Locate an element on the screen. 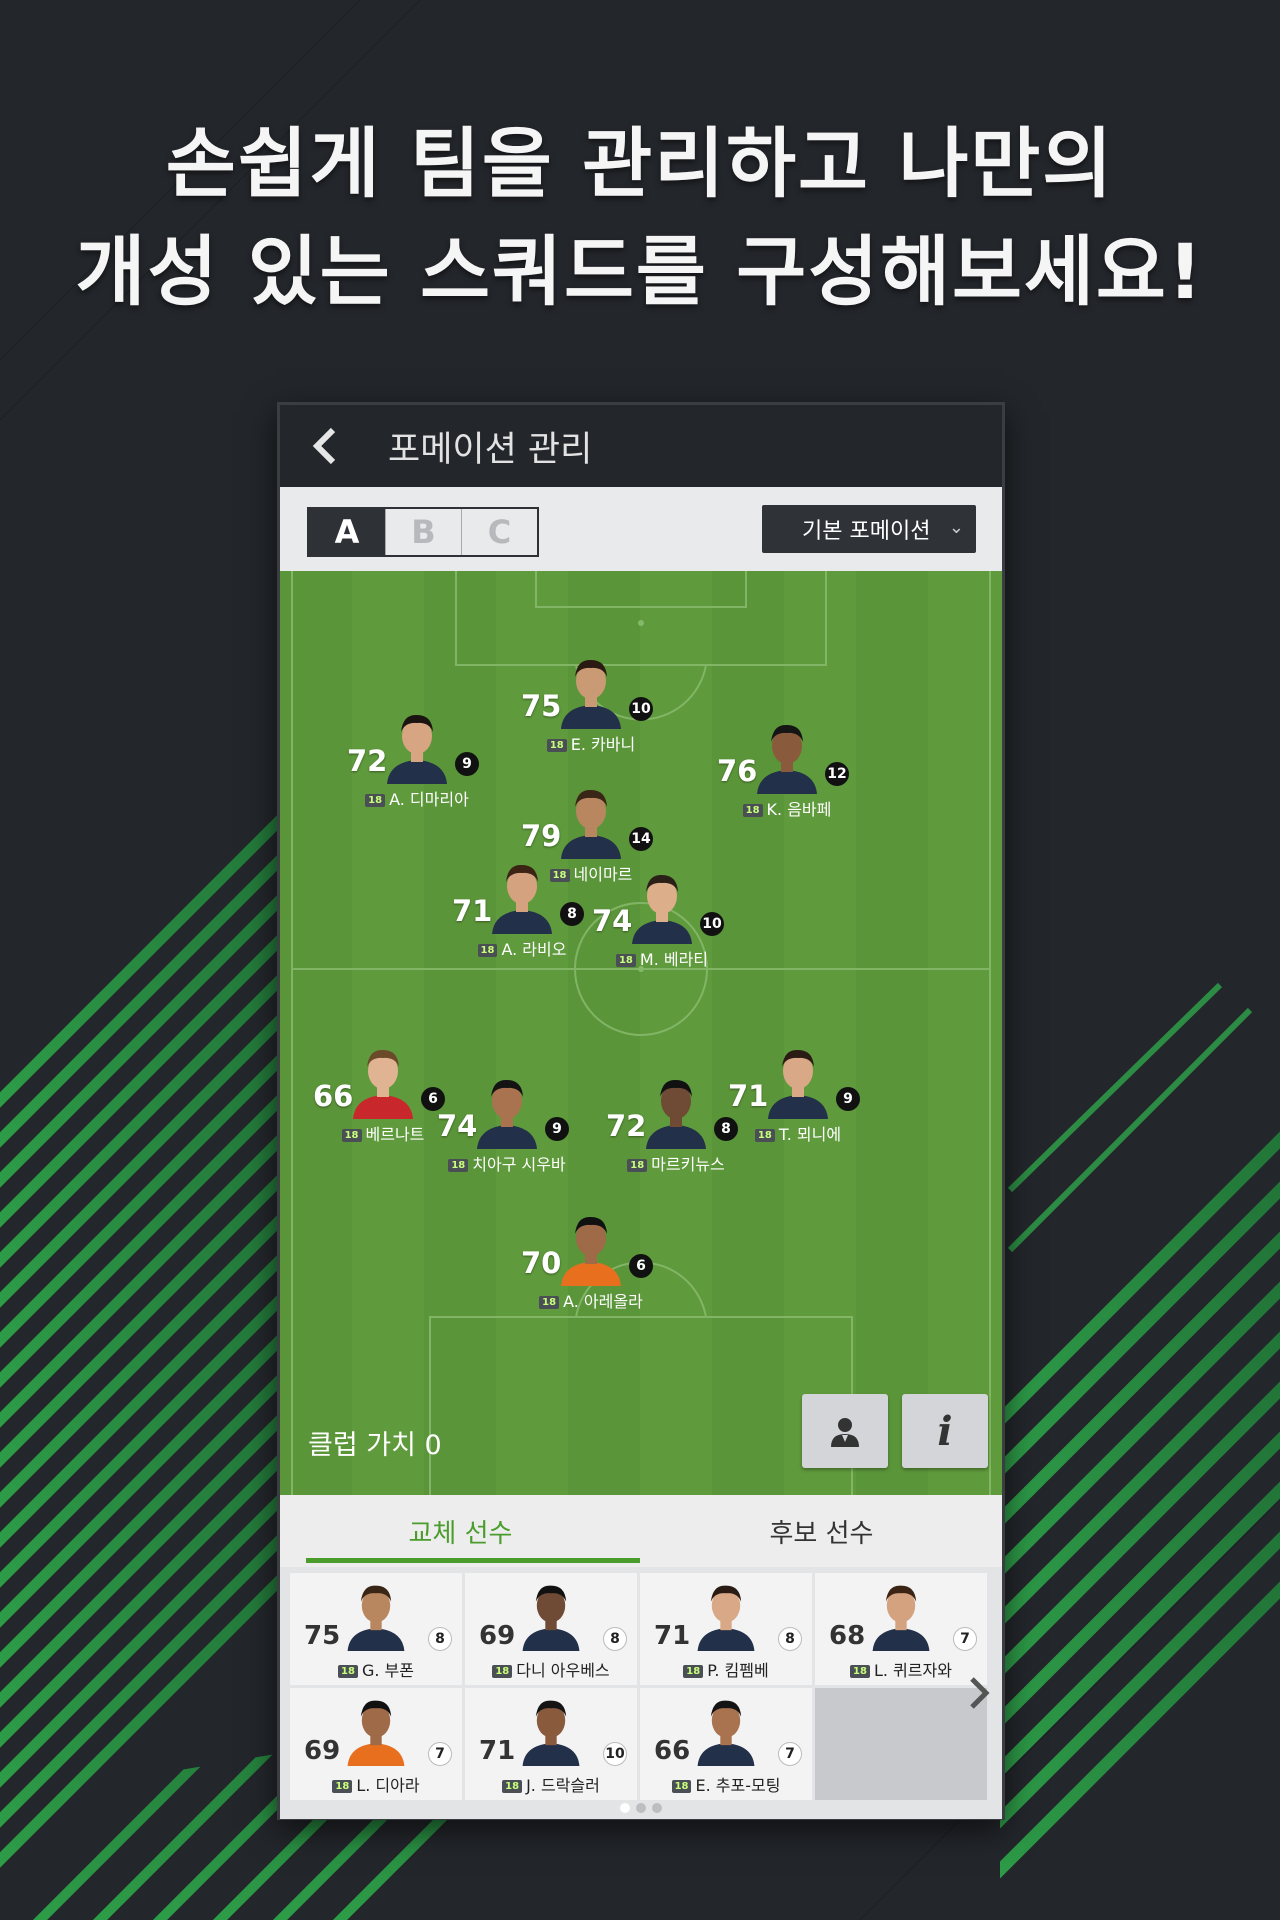 The image size is (1280, 1920). squad-tab-group: A B C is located at coordinates (423, 532).